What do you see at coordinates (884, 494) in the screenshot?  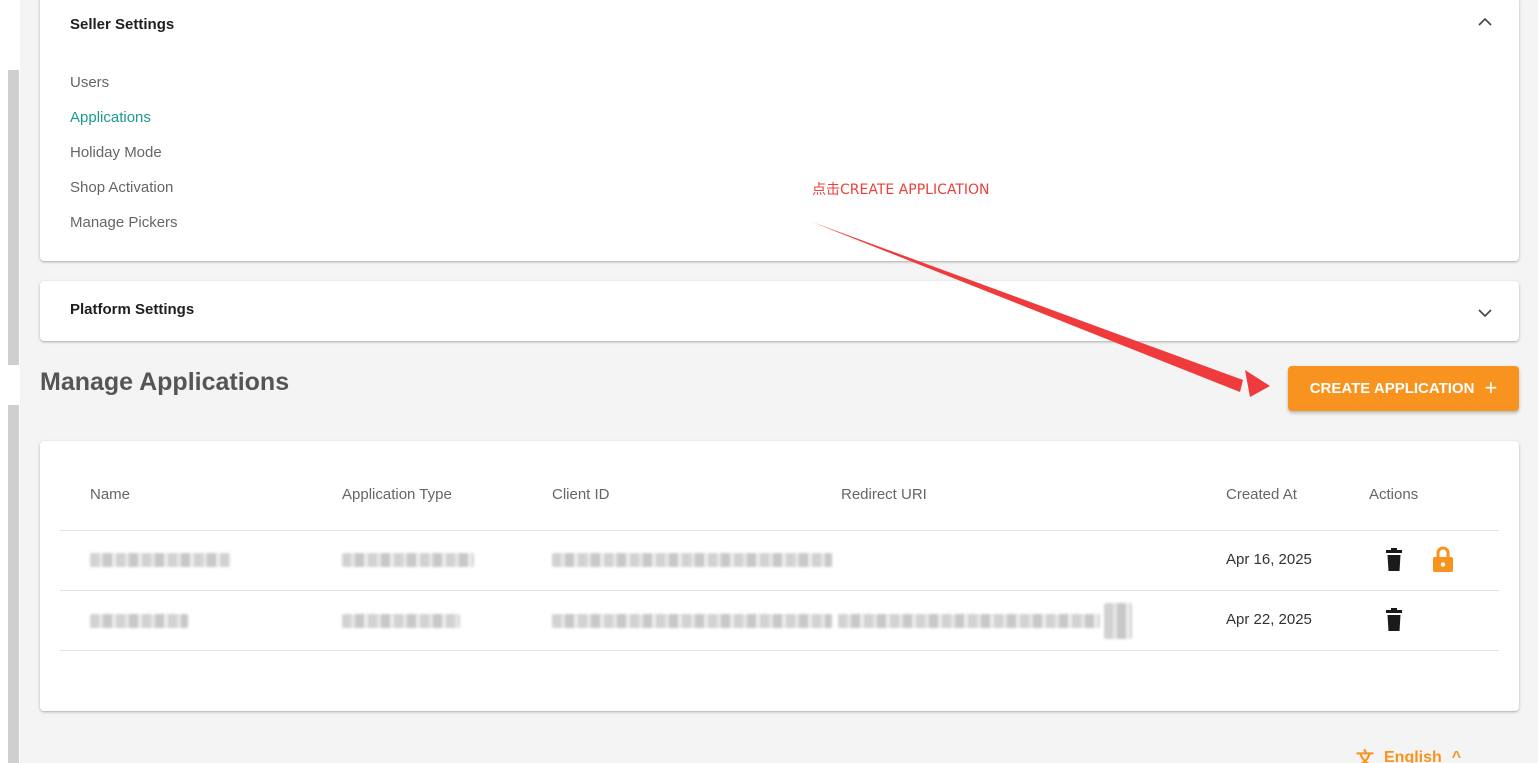 I see `column-header-redirect-uri: Redirect URI` at bounding box center [884, 494].